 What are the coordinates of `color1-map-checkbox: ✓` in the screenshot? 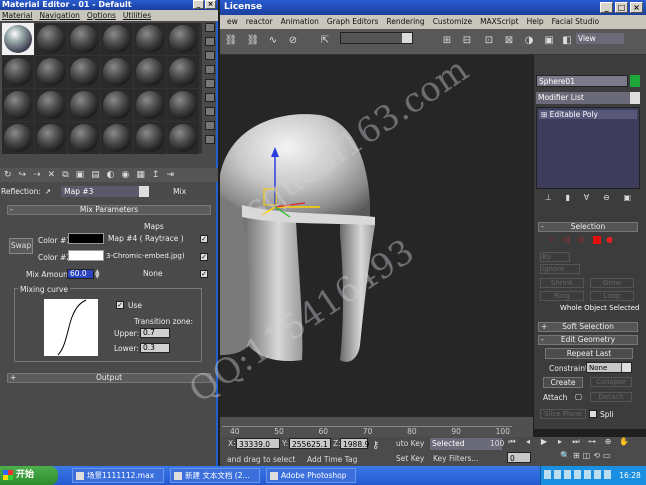 It's located at (204, 239).